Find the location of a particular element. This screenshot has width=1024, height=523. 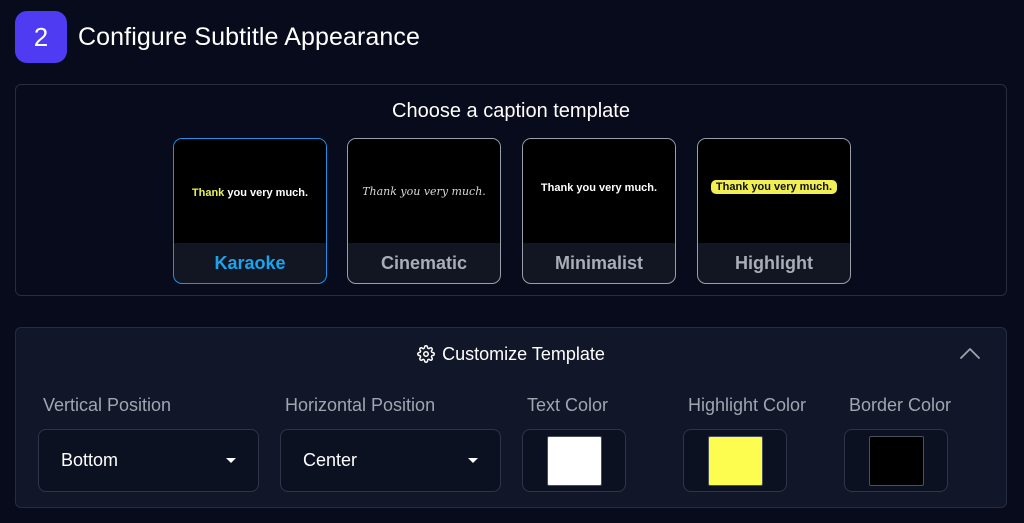

step-header: 2 Configure Subtitle Appearance is located at coordinates (217, 37).